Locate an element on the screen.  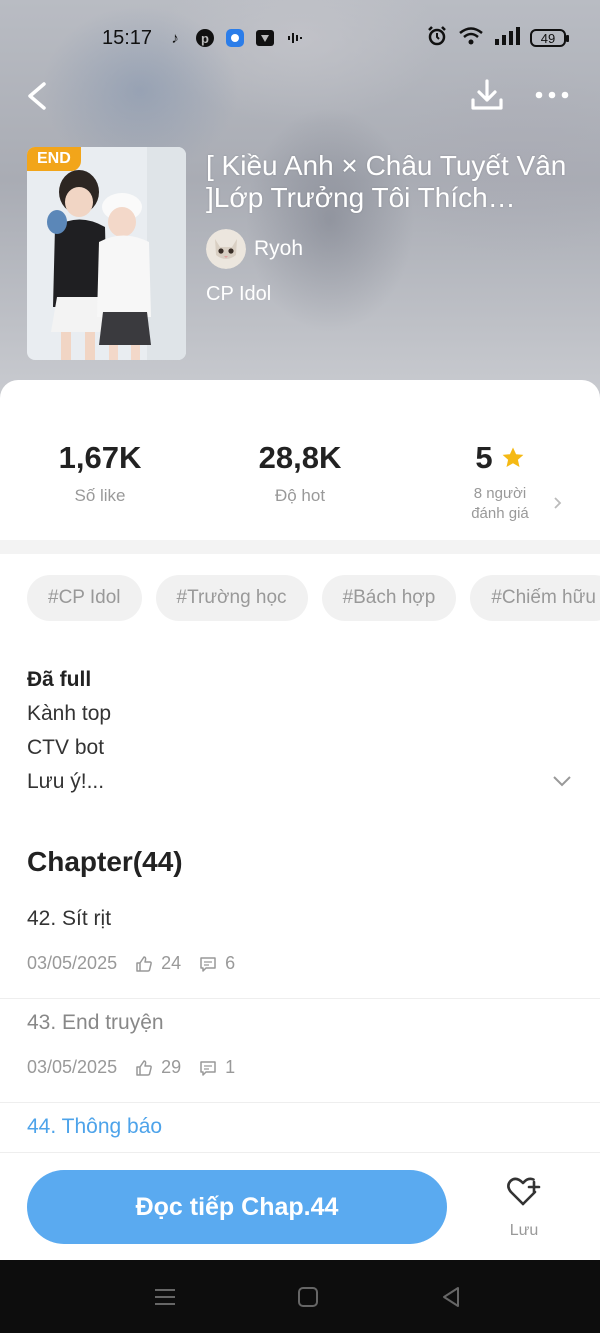
system-navigation-bar is located at coordinates (300, 1296).